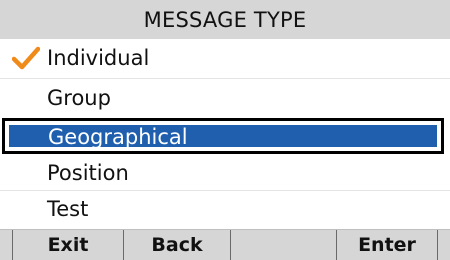 The width and height of the screenshot is (450, 260). Describe the element at coordinates (225, 58) in the screenshot. I see `menu-item-individual: Individual` at that location.